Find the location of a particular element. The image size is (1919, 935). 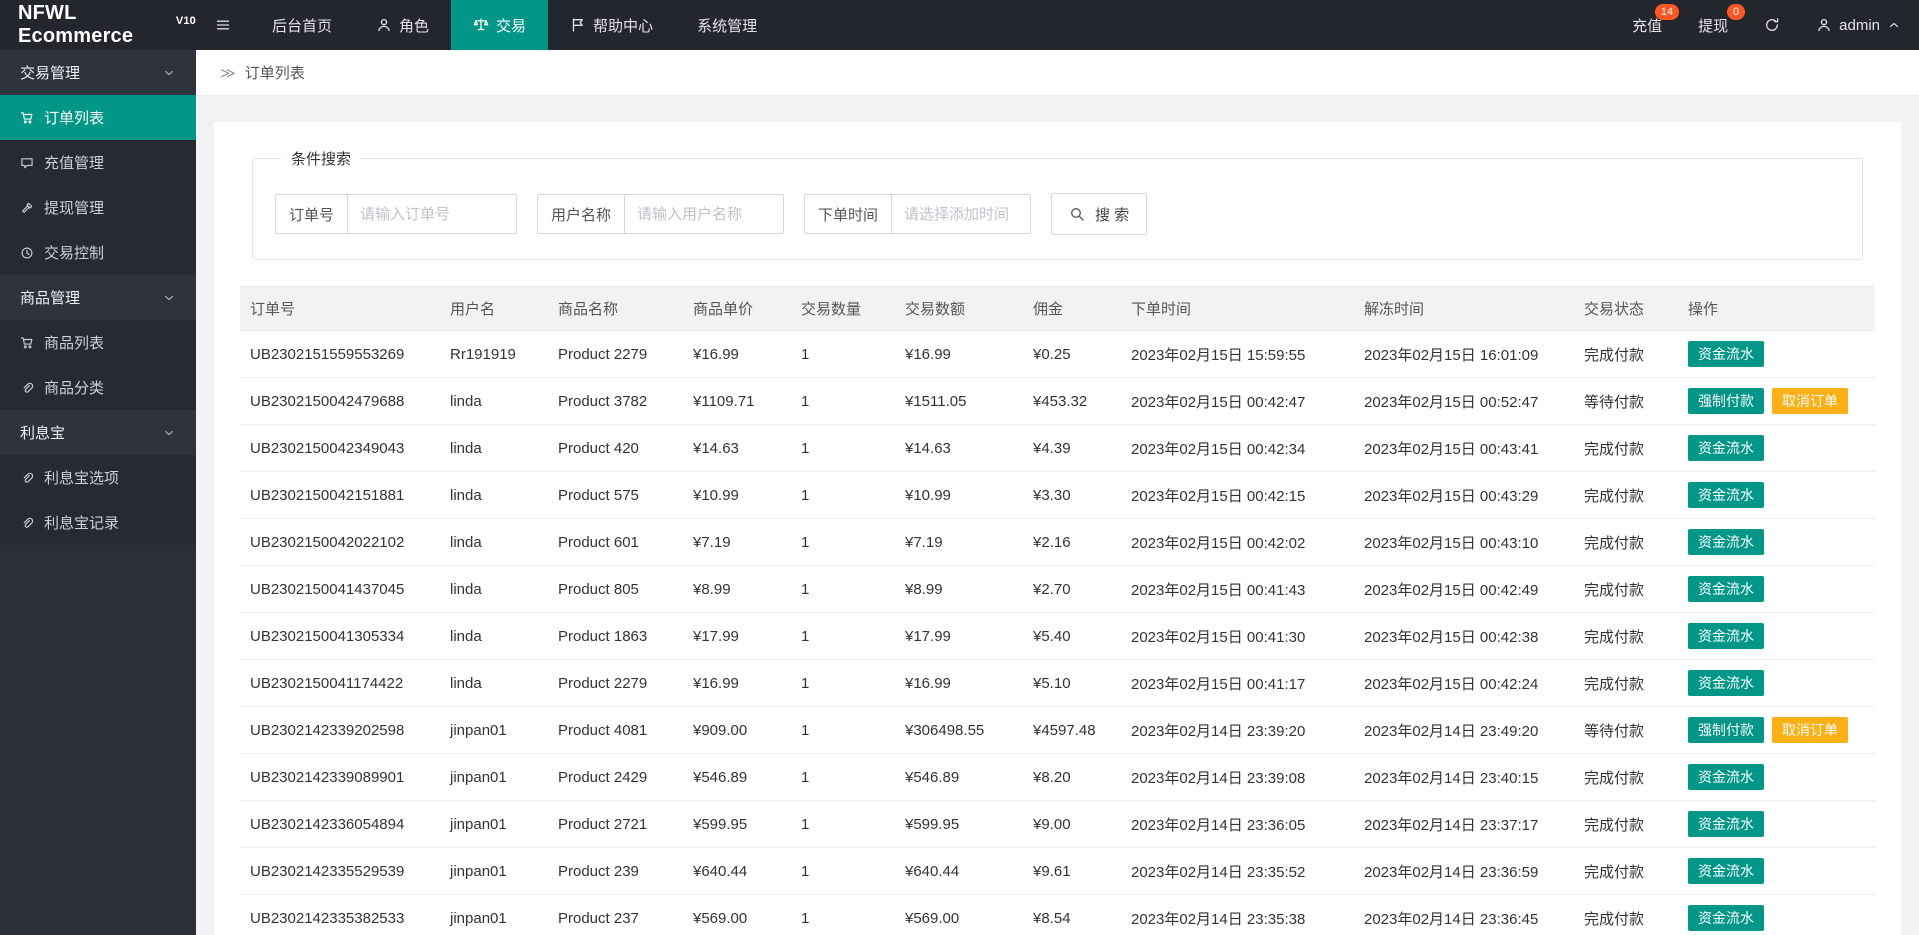

nav-item-label: 帮助中心 is located at coordinates (623, 26).